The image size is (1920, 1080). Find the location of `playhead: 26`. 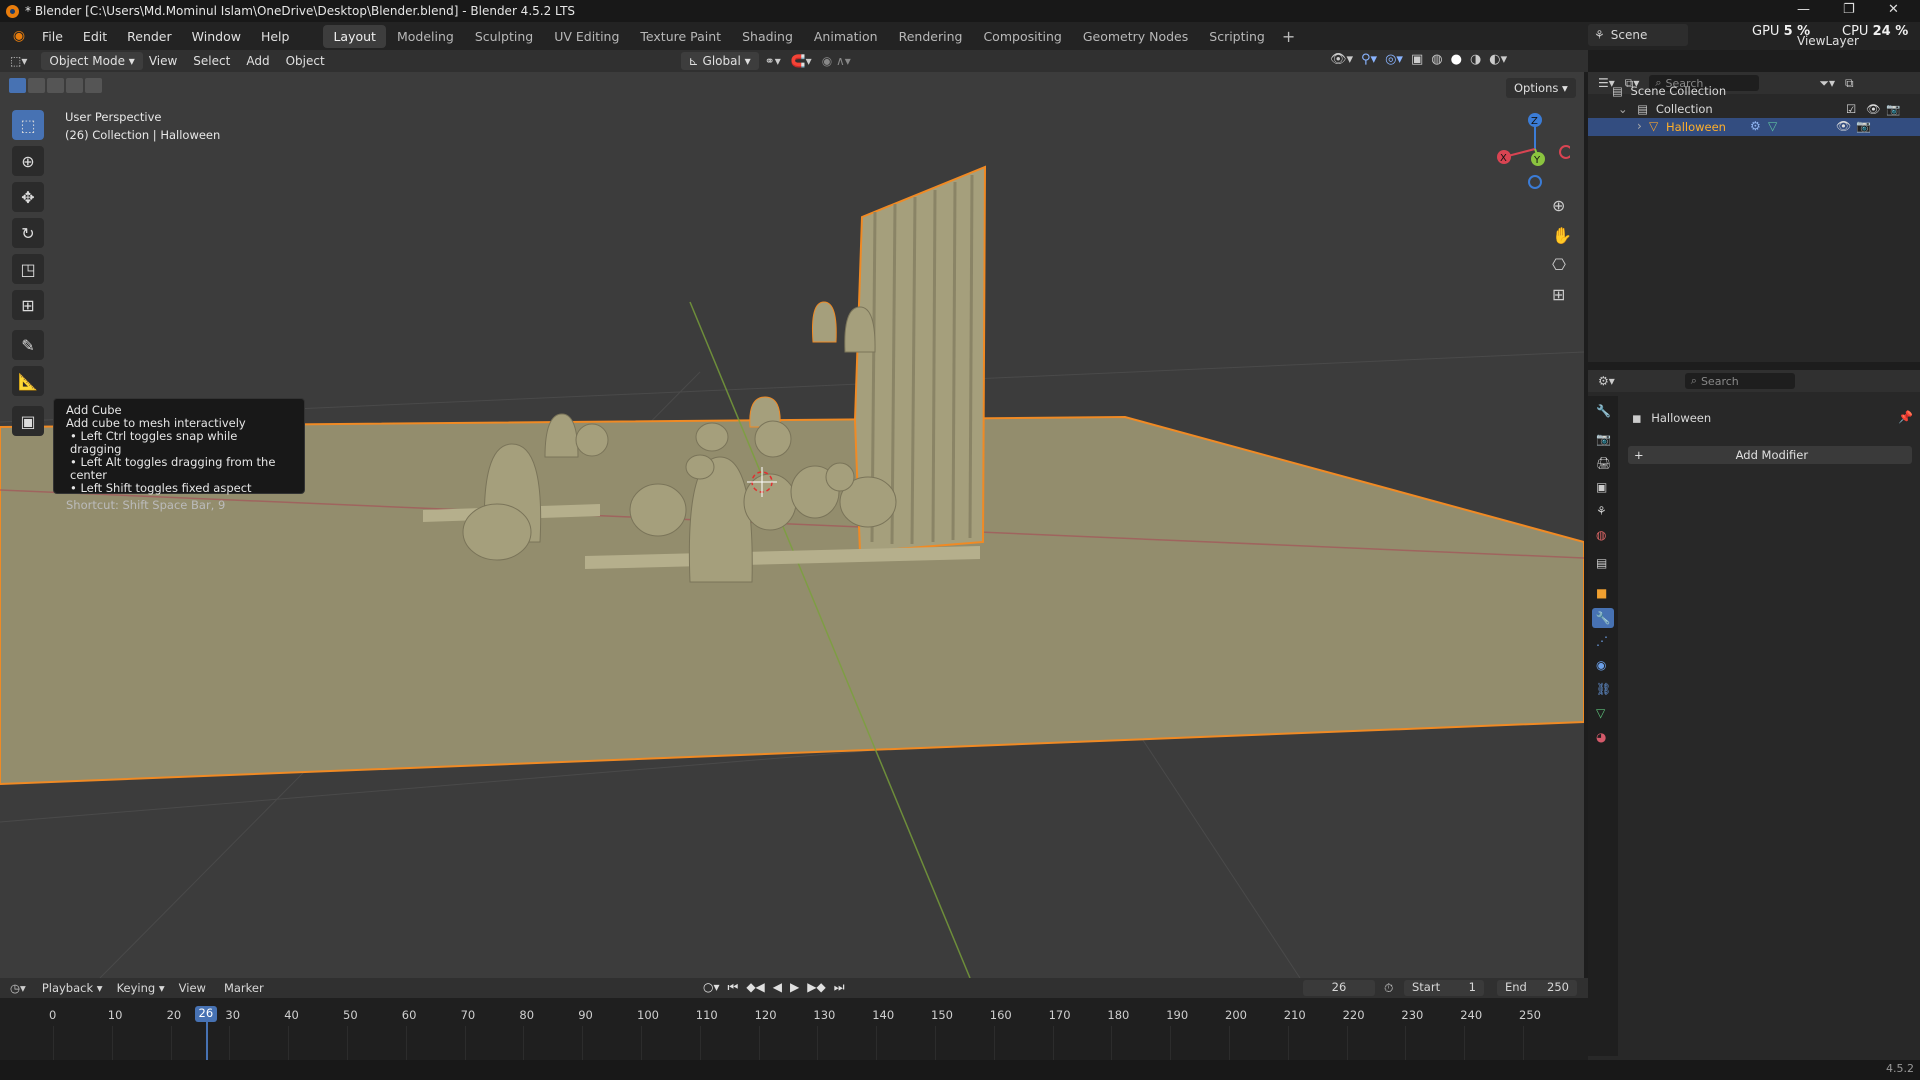

playhead: 26 is located at coordinates (205, 1014).